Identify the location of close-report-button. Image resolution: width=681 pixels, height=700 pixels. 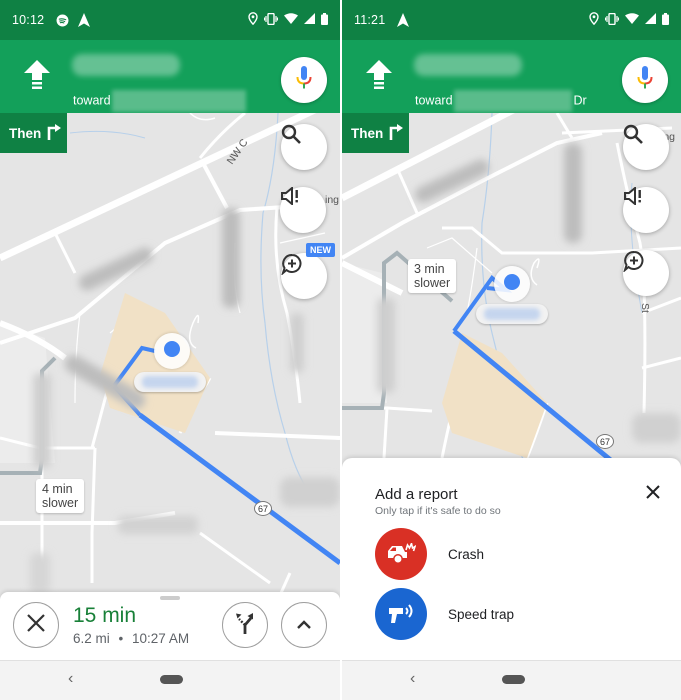
(653, 494).